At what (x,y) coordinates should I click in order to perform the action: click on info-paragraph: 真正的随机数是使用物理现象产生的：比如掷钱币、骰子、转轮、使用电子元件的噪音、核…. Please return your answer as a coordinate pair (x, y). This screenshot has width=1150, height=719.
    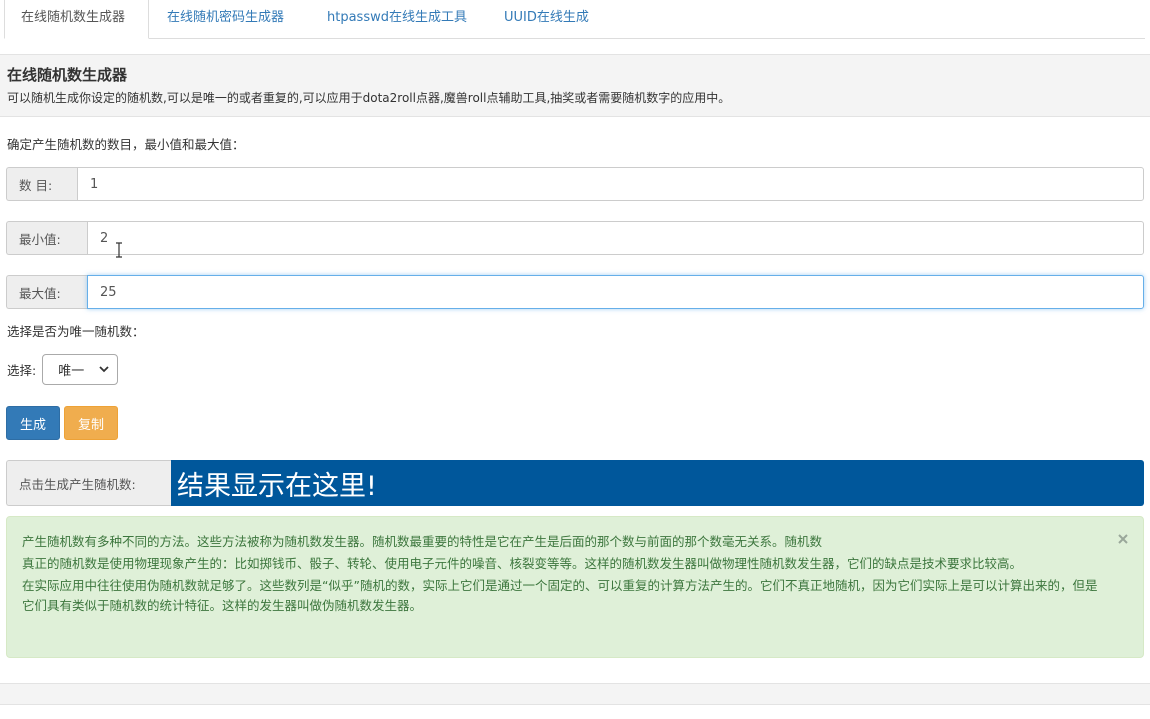
    Looking at the image, I should click on (522, 563).